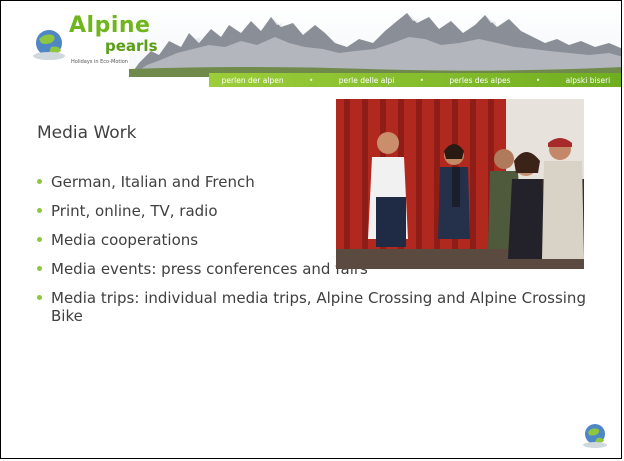 This screenshot has width=624, height=461. Describe the element at coordinates (479, 80) in the screenshot. I see `nav-item: perles des alpes` at that location.